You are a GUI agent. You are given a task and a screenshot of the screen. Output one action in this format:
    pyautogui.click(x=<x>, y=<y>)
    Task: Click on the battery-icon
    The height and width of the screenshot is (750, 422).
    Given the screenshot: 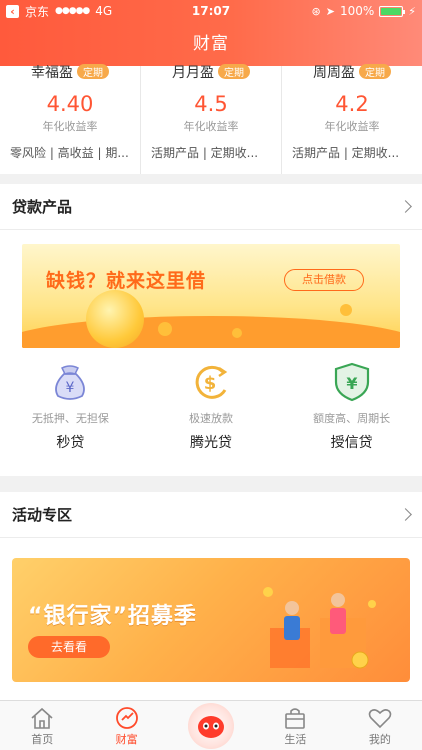 What is the action you would take?
    pyautogui.click(x=392, y=11)
    